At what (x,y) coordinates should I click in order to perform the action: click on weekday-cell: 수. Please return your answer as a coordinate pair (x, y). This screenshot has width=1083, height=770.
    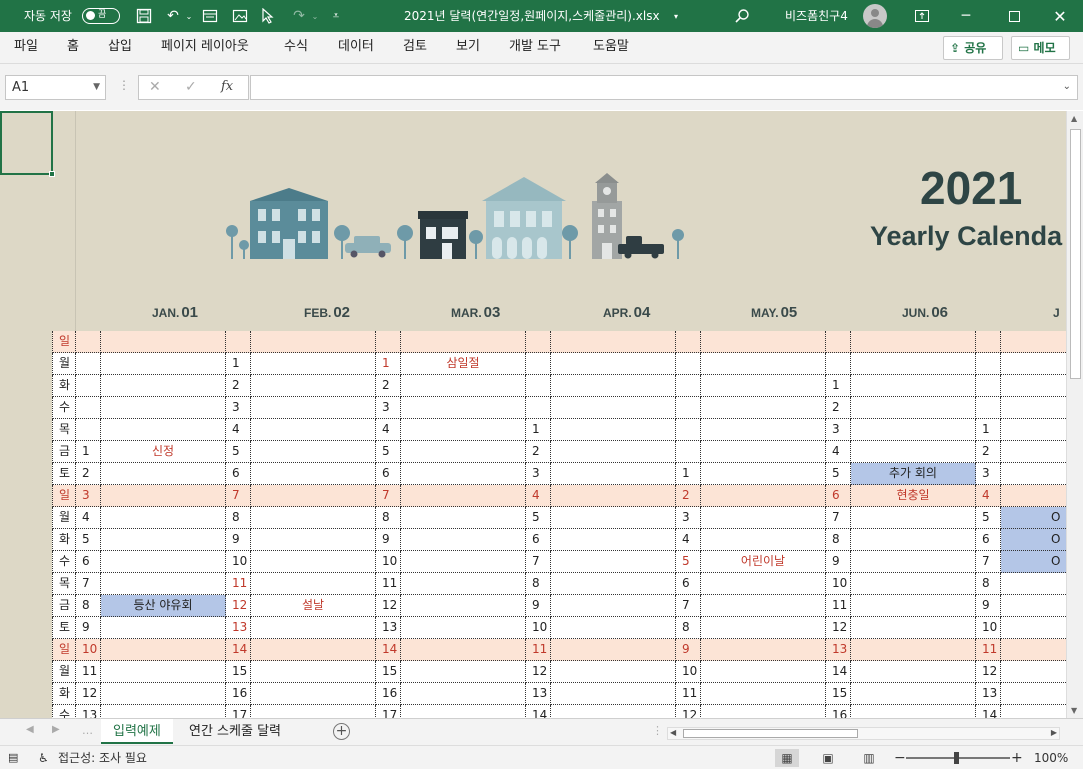
    Looking at the image, I should click on (64, 408).